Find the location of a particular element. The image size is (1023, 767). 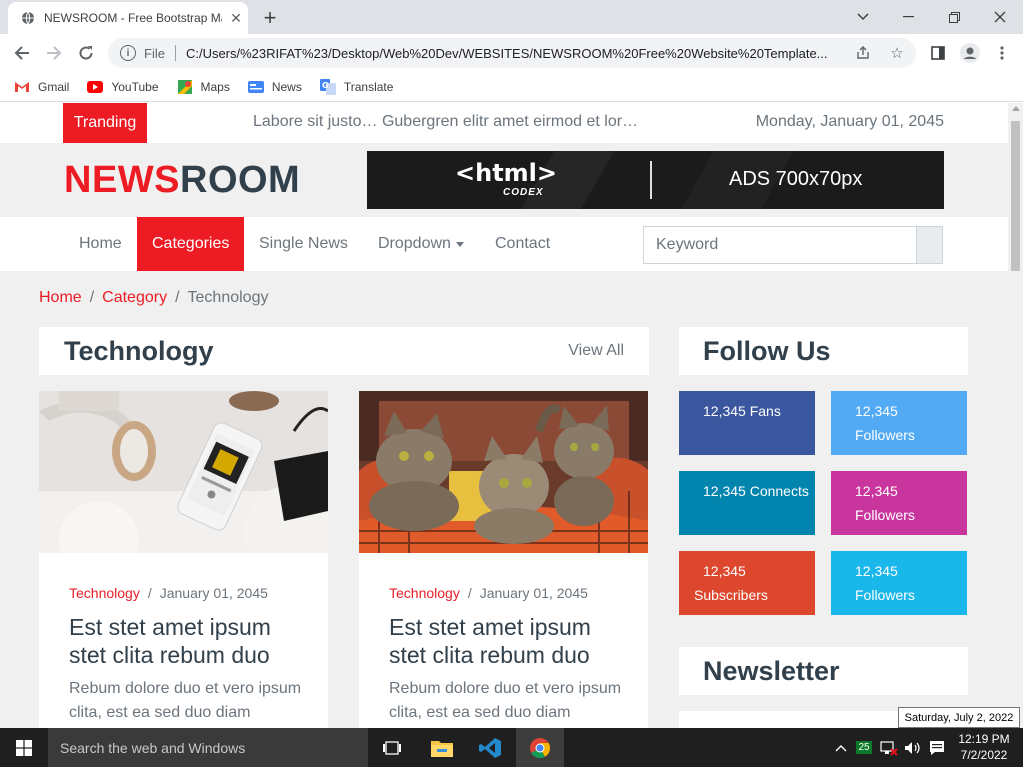

bookmark-label: Translate is located at coordinates (368, 86).